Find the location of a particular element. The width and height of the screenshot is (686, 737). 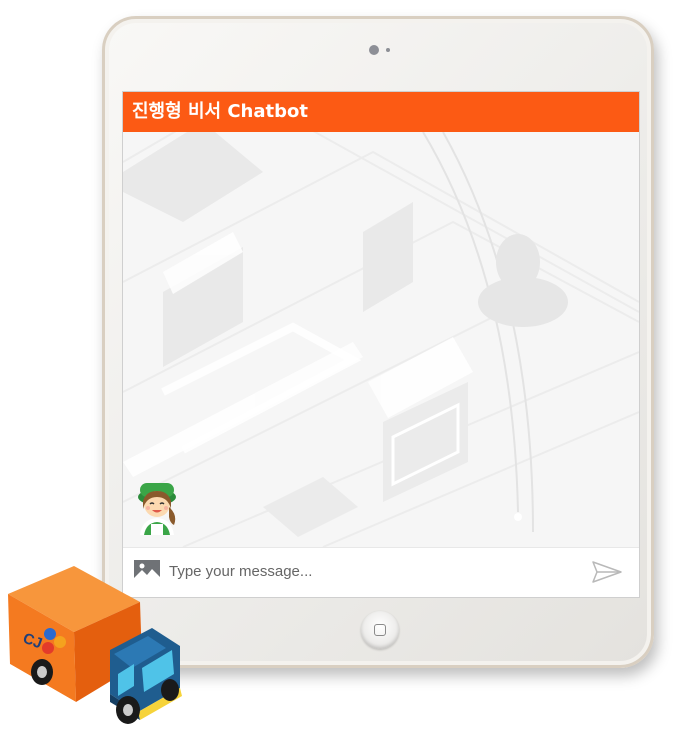

chat-header-title: 진행형 비서 Chatbot is located at coordinates (381, 112).